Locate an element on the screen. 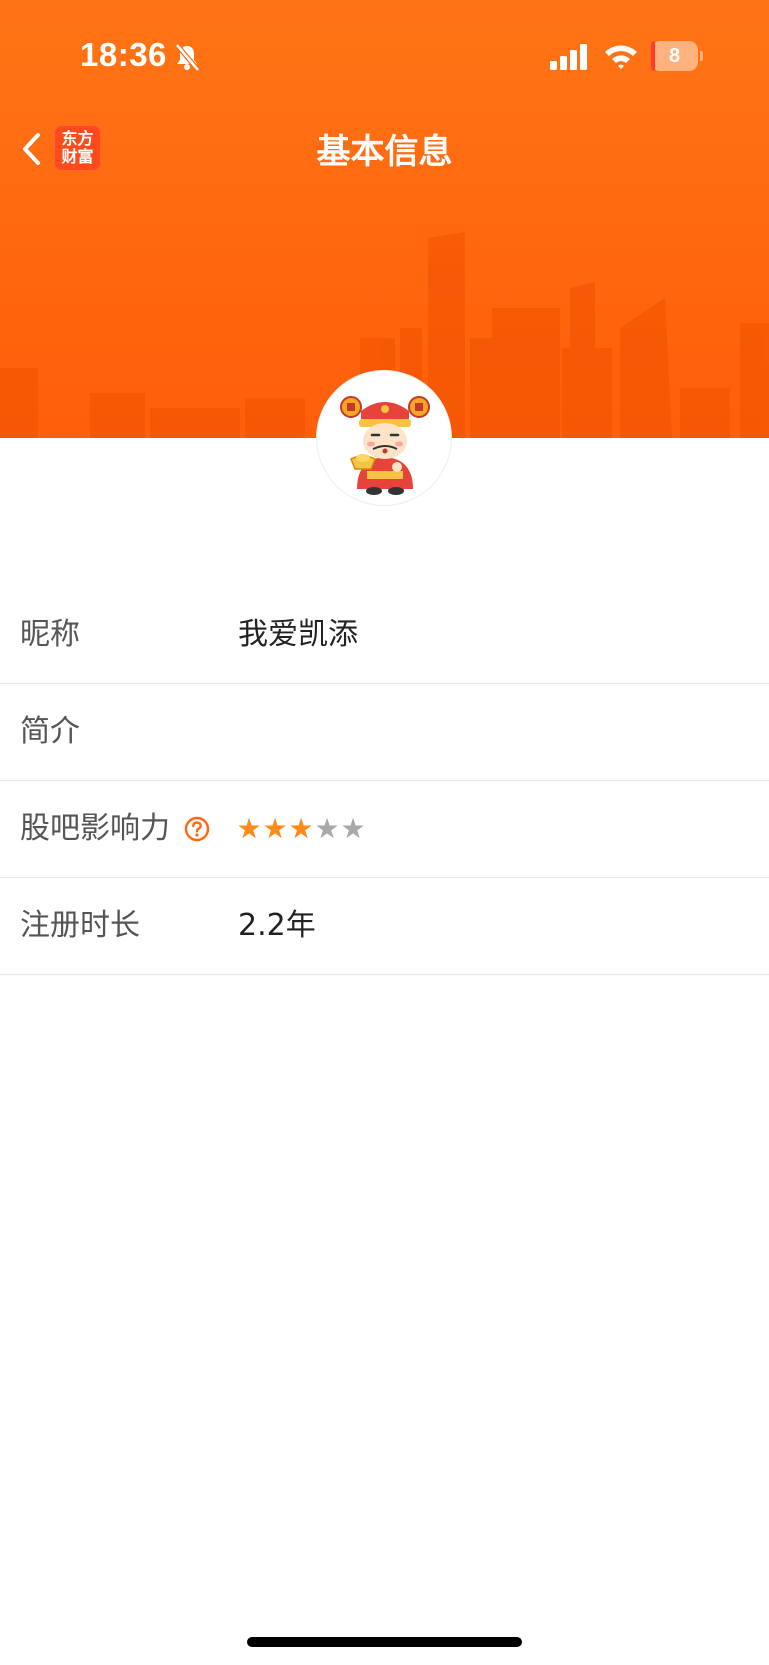 The width and height of the screenshot is (769, 1665). registration-label: 注册时长 is located at coordinates (80, 925).